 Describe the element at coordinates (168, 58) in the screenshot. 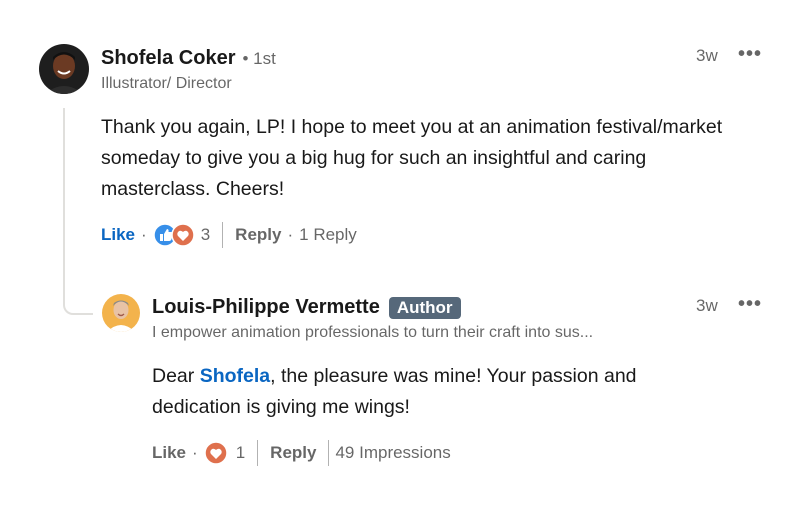

I see `commenter-name: Shofela Coker` at that location.